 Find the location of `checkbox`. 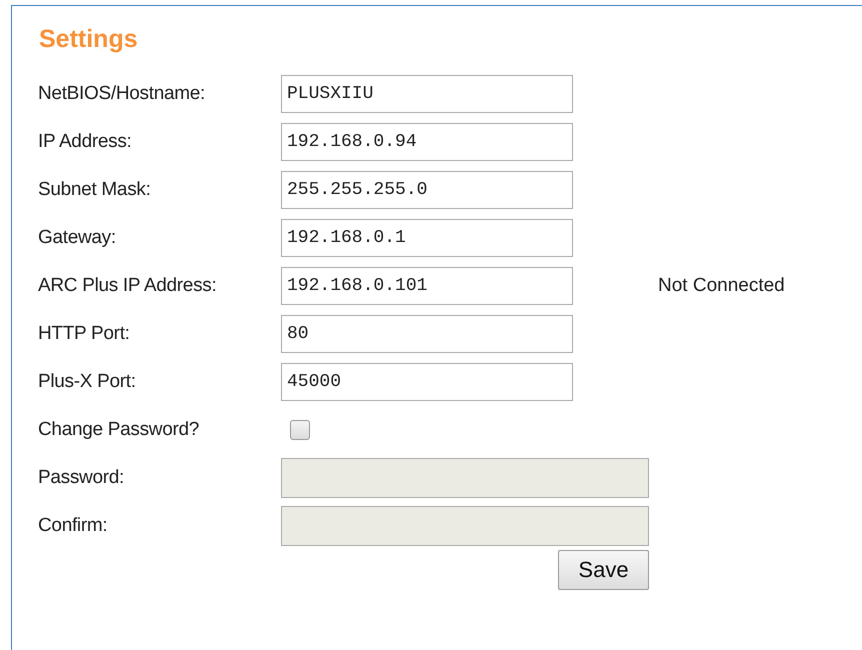

checkbox is located at coordinates (300, 430).